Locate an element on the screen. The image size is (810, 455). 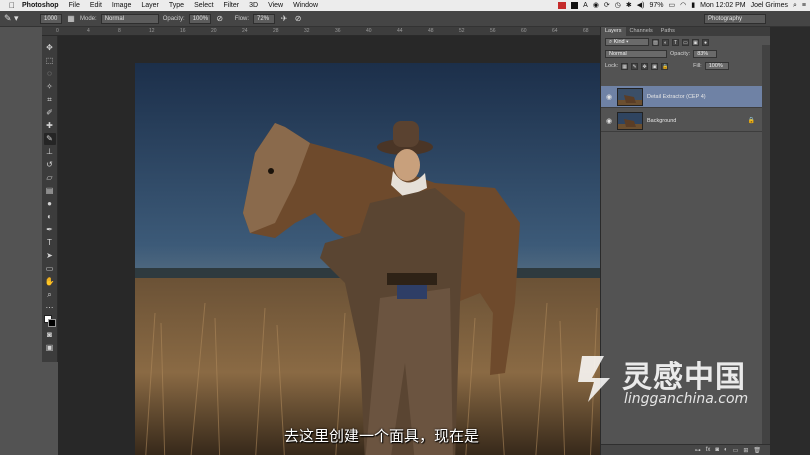
layer-style-fx-icon: fx is located at coordinates (708, 450).